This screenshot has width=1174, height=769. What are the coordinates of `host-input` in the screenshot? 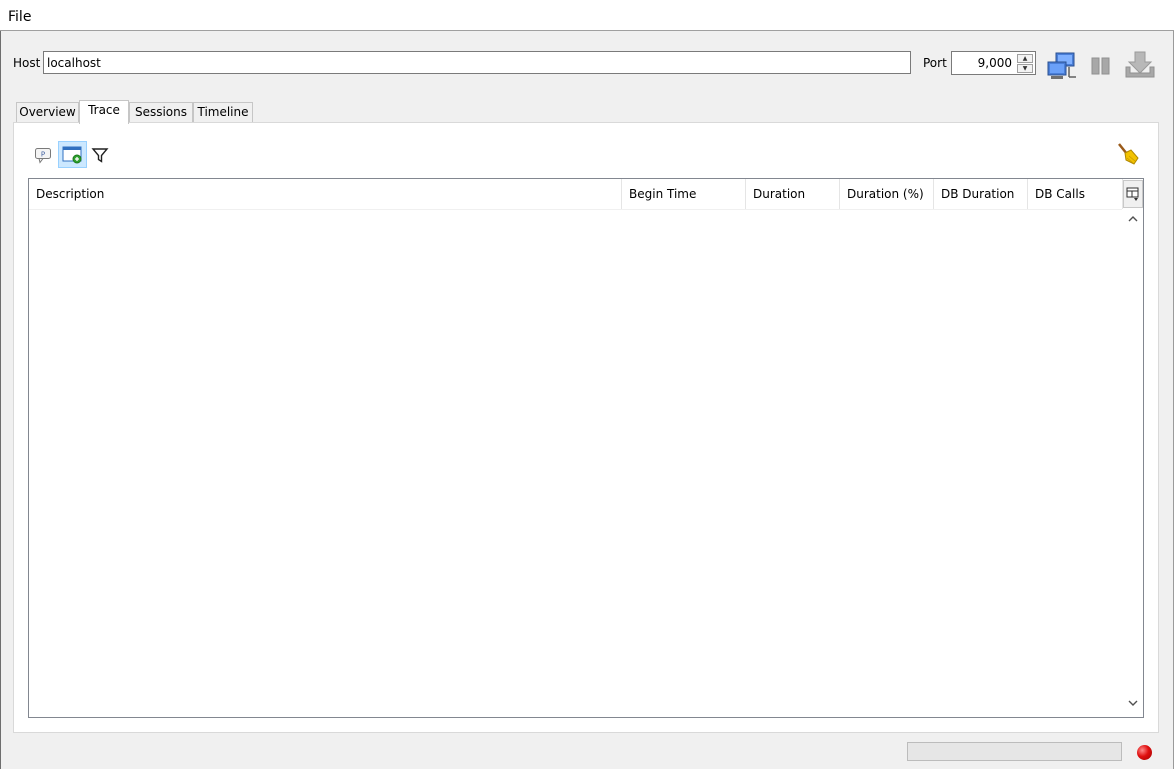 It's located at (477, 62).